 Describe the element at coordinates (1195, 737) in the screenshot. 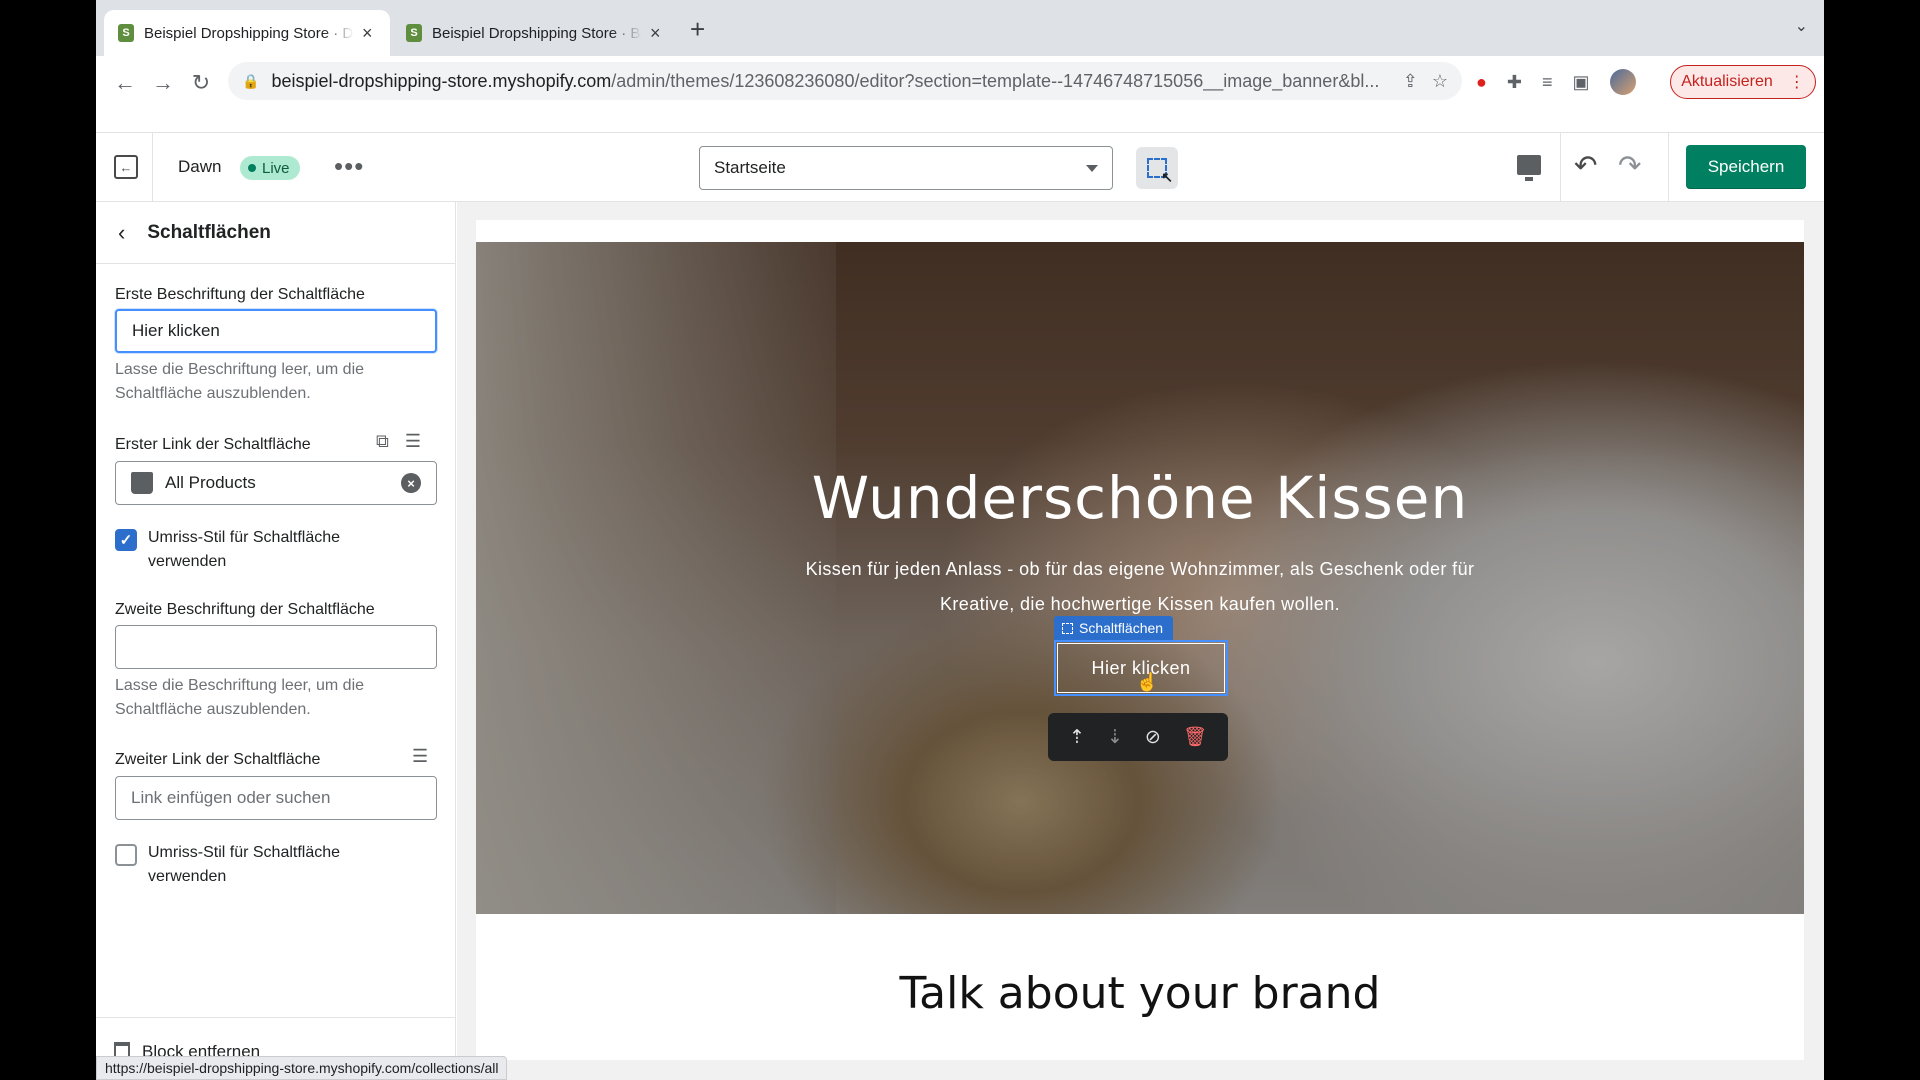

I see `delete-trash-icon: 🗑` at that location.